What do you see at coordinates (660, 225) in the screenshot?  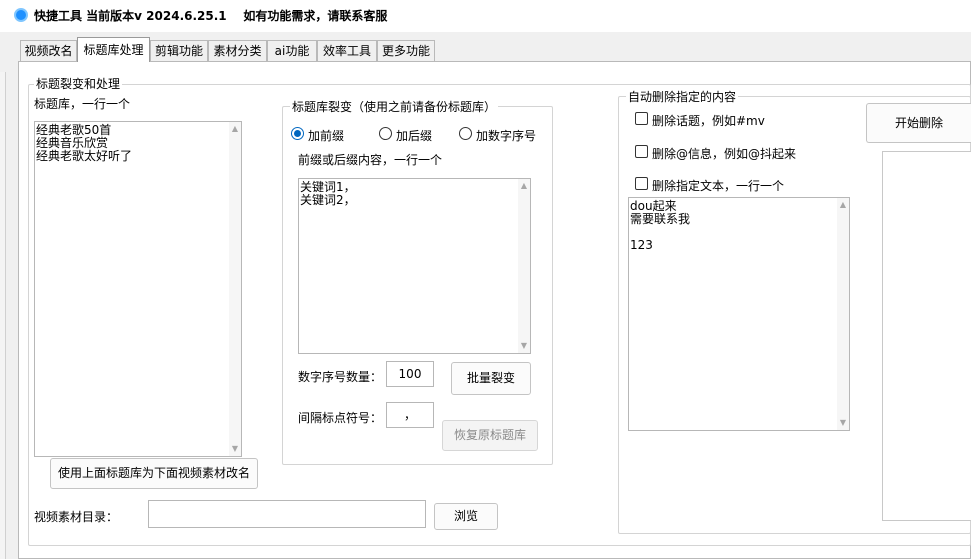 I see `delete-text-content: dou起来 需要联系我 123` at bounding box center [660, 225].